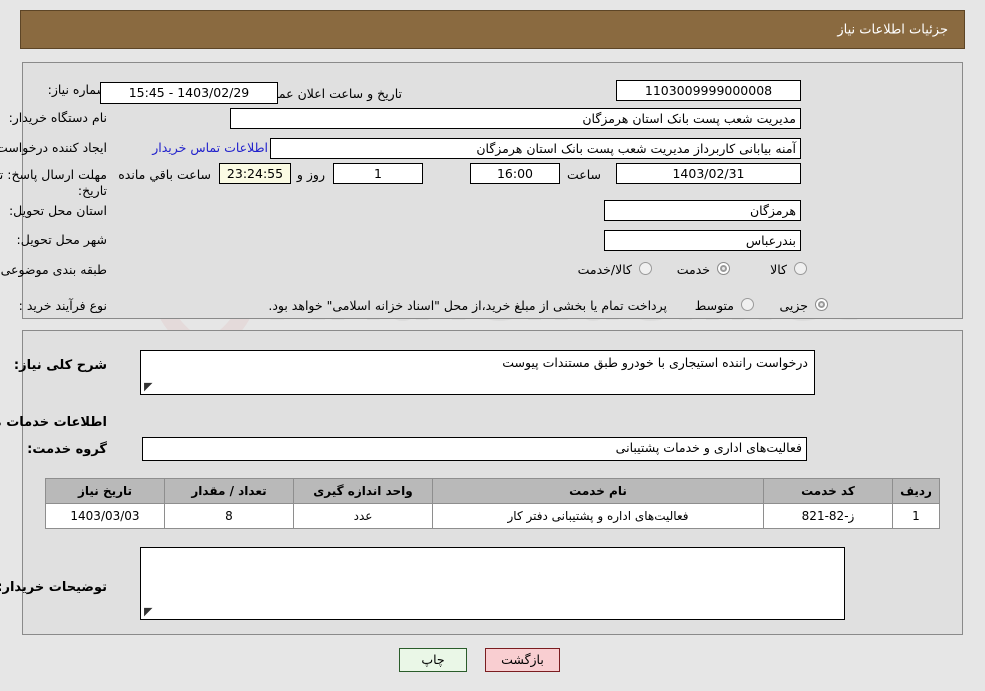 Image resolution: width=985 pixels, height=691 pixels. What do you see at coordinates (105, 516) in the screenshot?
I see `cell-need-date: 1403/03/03` at bounding box center [105, 516].